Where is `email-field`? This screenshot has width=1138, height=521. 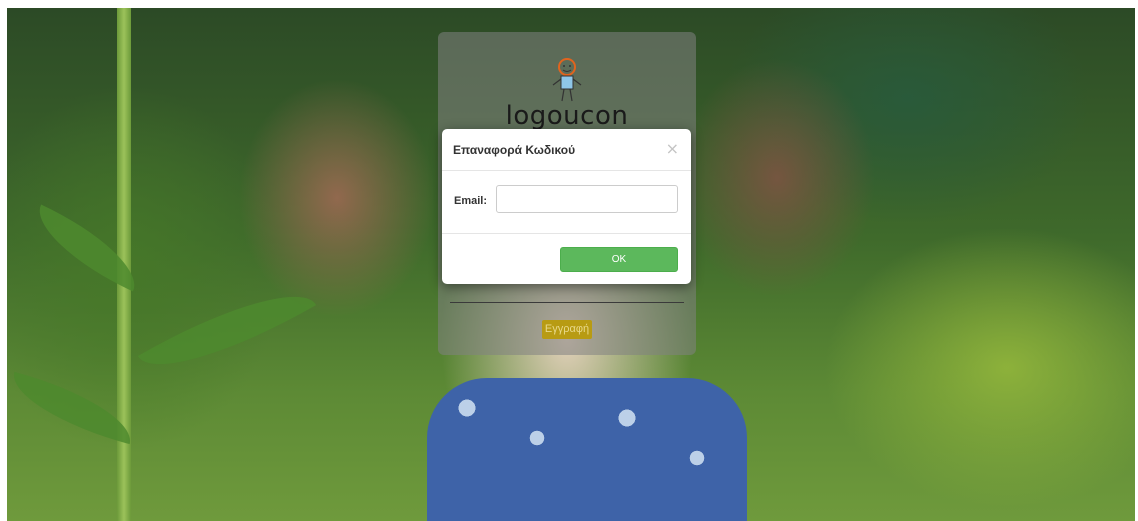
email-field is located at coordinates (587, 199).